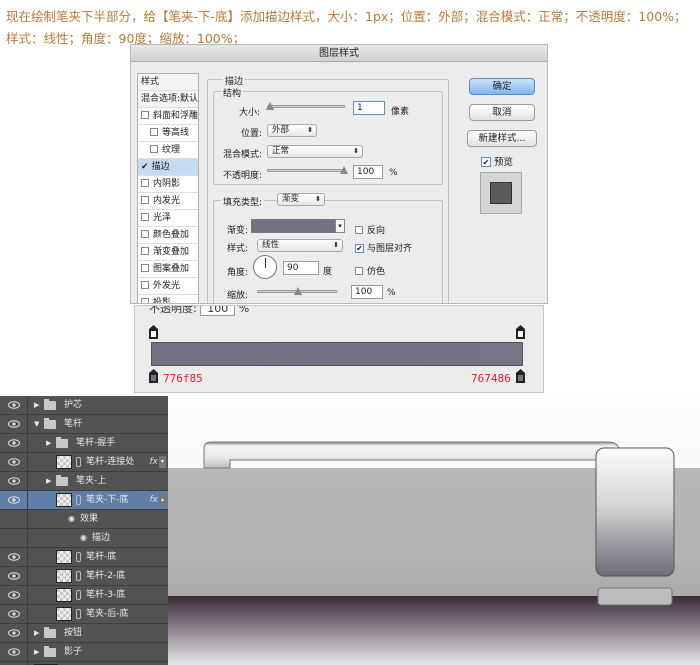 The height and width of the screenshot is (665, 700). Describe the element at coordinates (64, 595) in the screenshot. I see `layer-thumbnail` at that location.